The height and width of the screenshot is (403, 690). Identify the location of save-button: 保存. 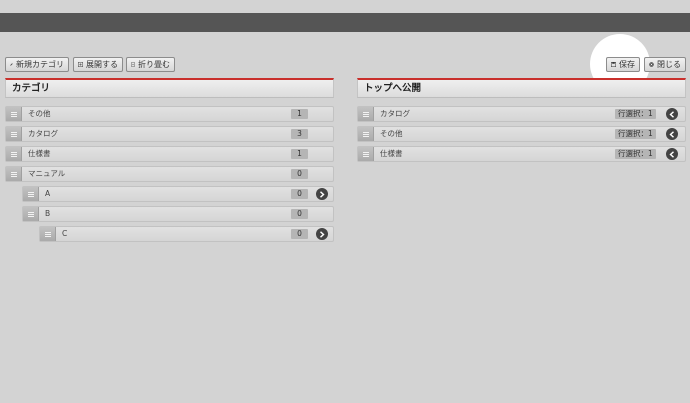
(623, 64).